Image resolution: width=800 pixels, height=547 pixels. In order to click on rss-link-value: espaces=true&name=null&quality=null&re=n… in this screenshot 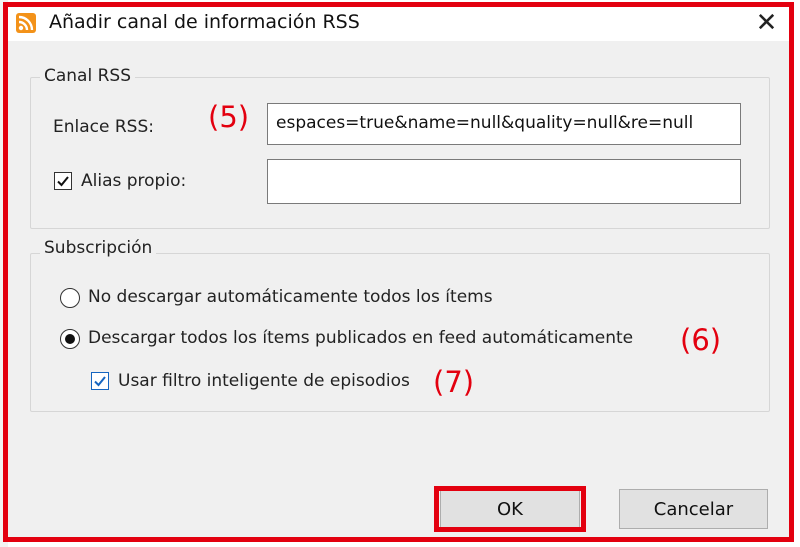, I will do `click(485, 123)`.